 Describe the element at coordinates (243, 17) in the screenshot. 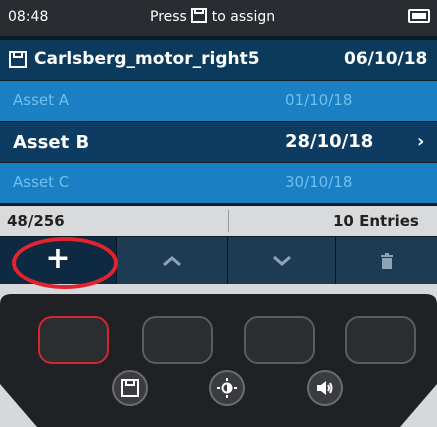

I see `hint-suffix: to assign` at that location.